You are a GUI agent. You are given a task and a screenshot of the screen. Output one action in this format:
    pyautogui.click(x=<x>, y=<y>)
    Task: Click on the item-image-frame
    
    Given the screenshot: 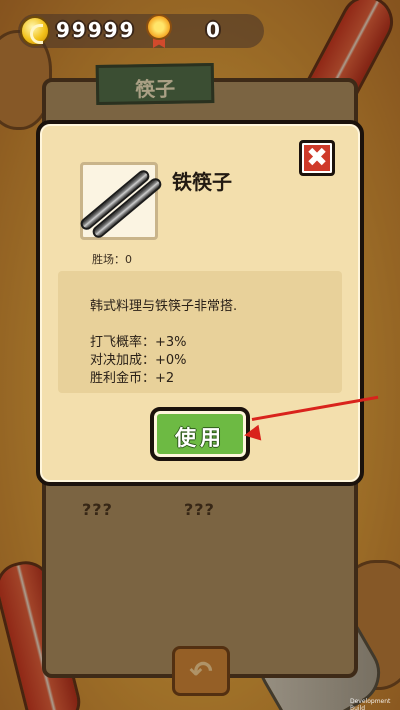 What is the action you would take?
    pyautogui.click(x=121, y=201)
    